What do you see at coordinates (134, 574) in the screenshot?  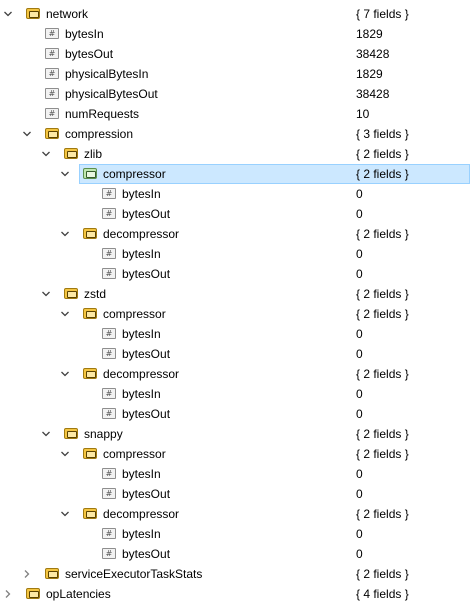 I see `node-key: serviceExecutorTaskStats` at bounding box center [134, 574].